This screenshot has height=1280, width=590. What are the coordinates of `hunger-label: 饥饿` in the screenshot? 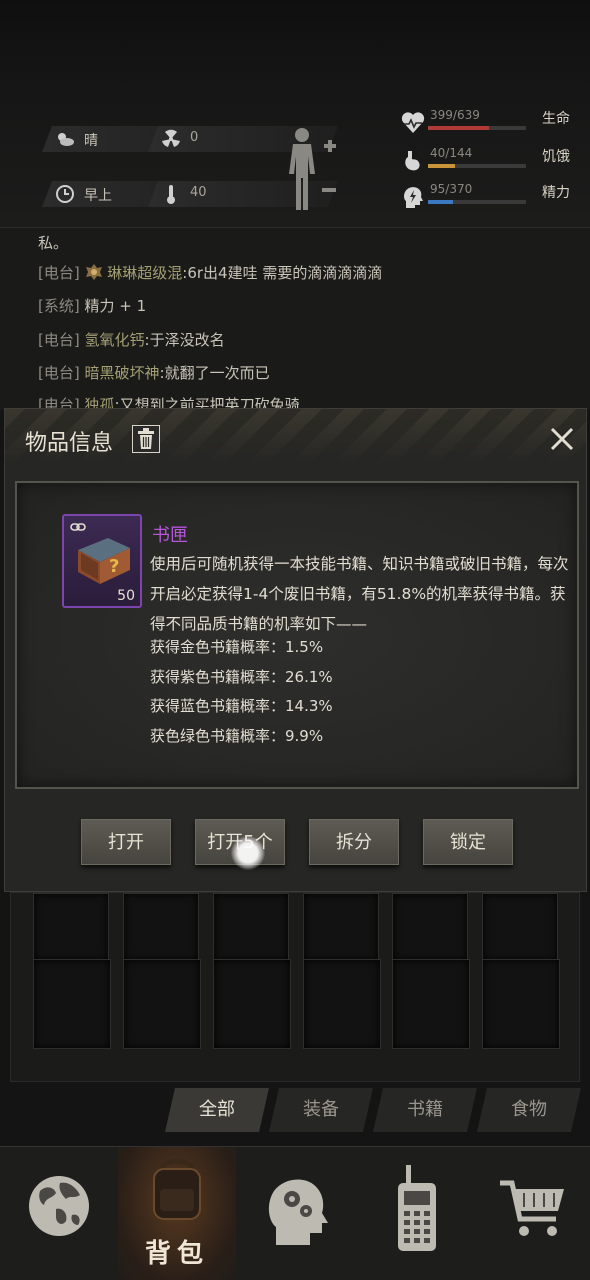 It's located at (556, 157).